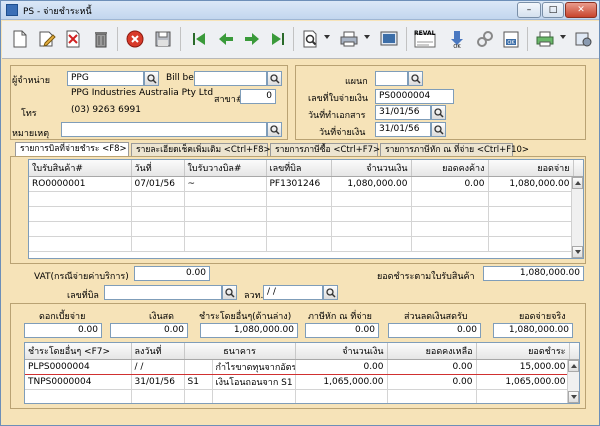  What do you see at coordinates (341, 382) in the screenshot?
I see `cell-other-amount: 1,065,000.00` at bounding box center [341, 382].